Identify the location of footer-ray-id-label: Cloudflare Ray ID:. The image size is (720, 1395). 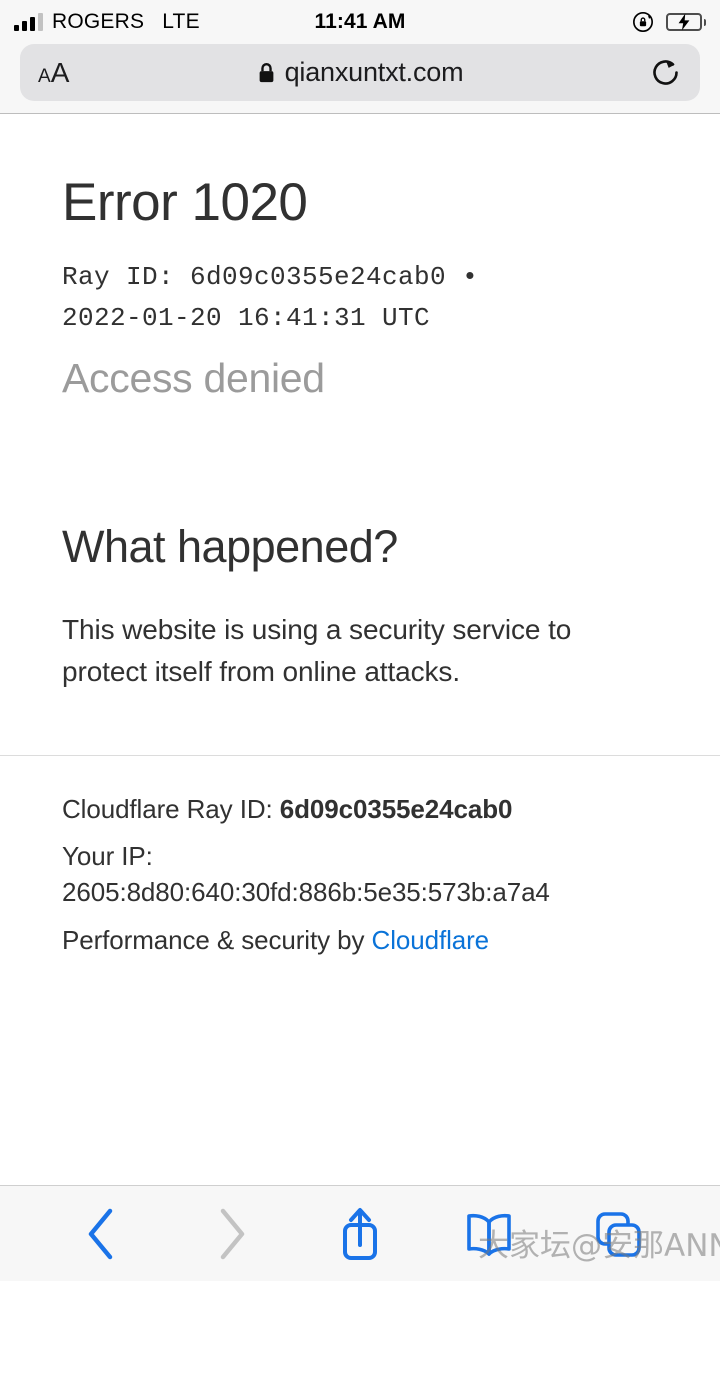
(171, 809).